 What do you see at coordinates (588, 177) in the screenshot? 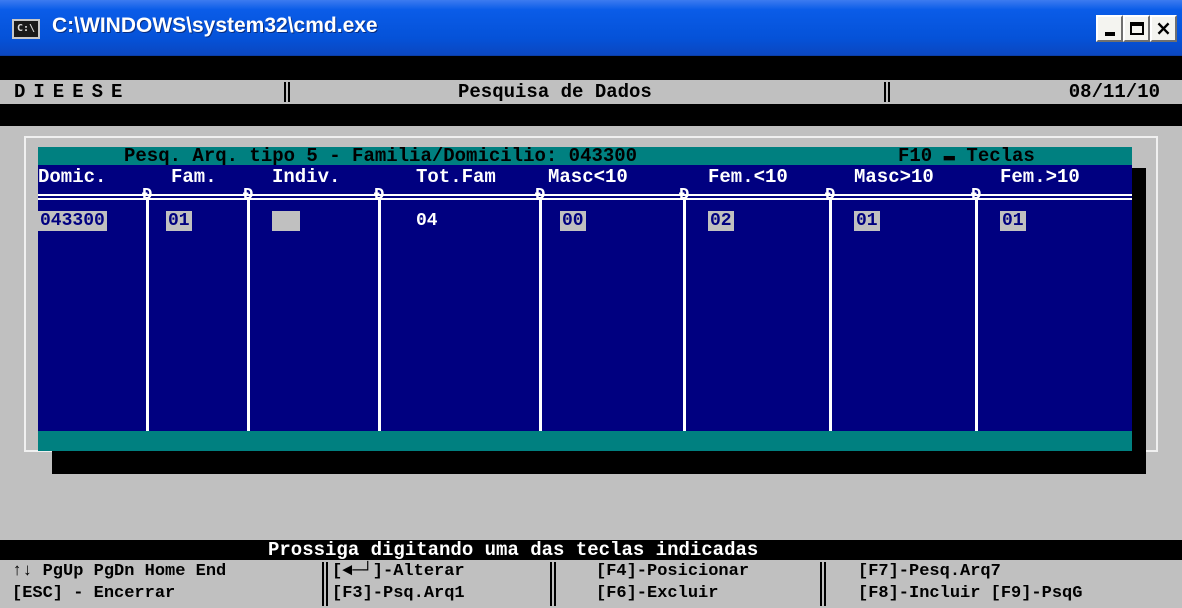
I see `column-header-masc-lt10: Masc<10` at bounding box center [588, 177].